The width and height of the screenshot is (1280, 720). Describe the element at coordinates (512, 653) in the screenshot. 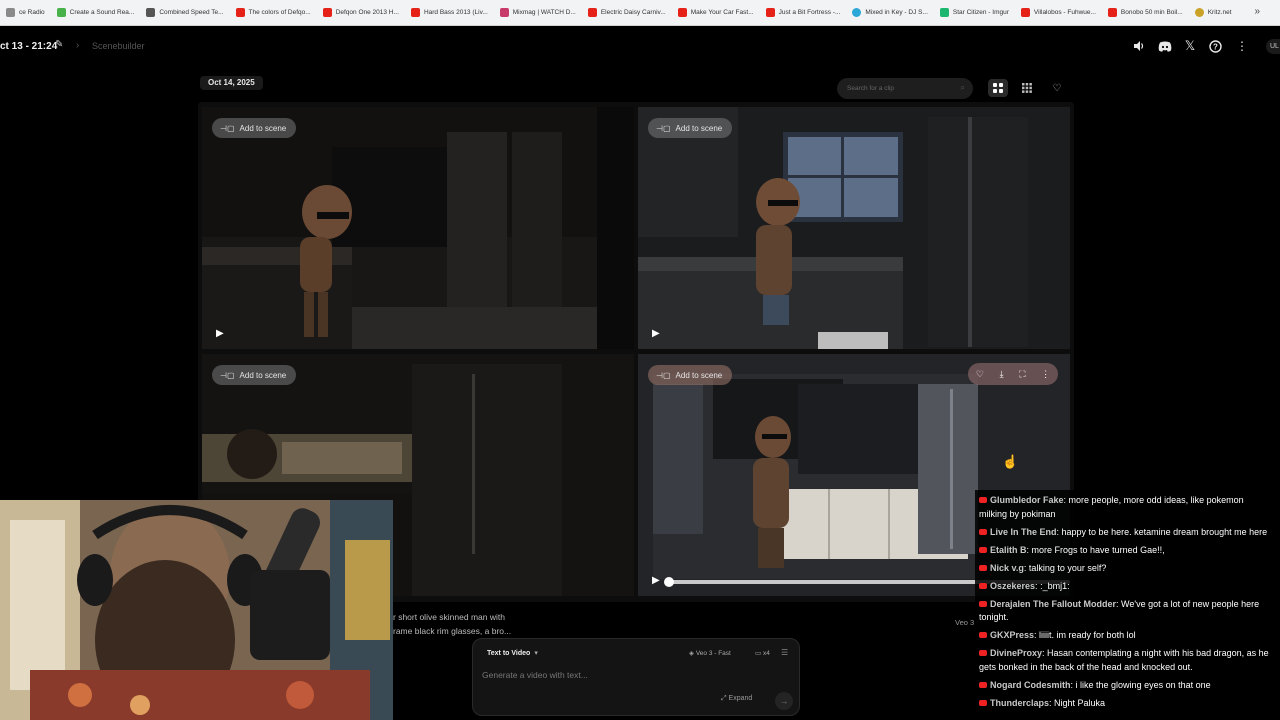

I see `mode-dropdown: Text to Video ▾` at that location.